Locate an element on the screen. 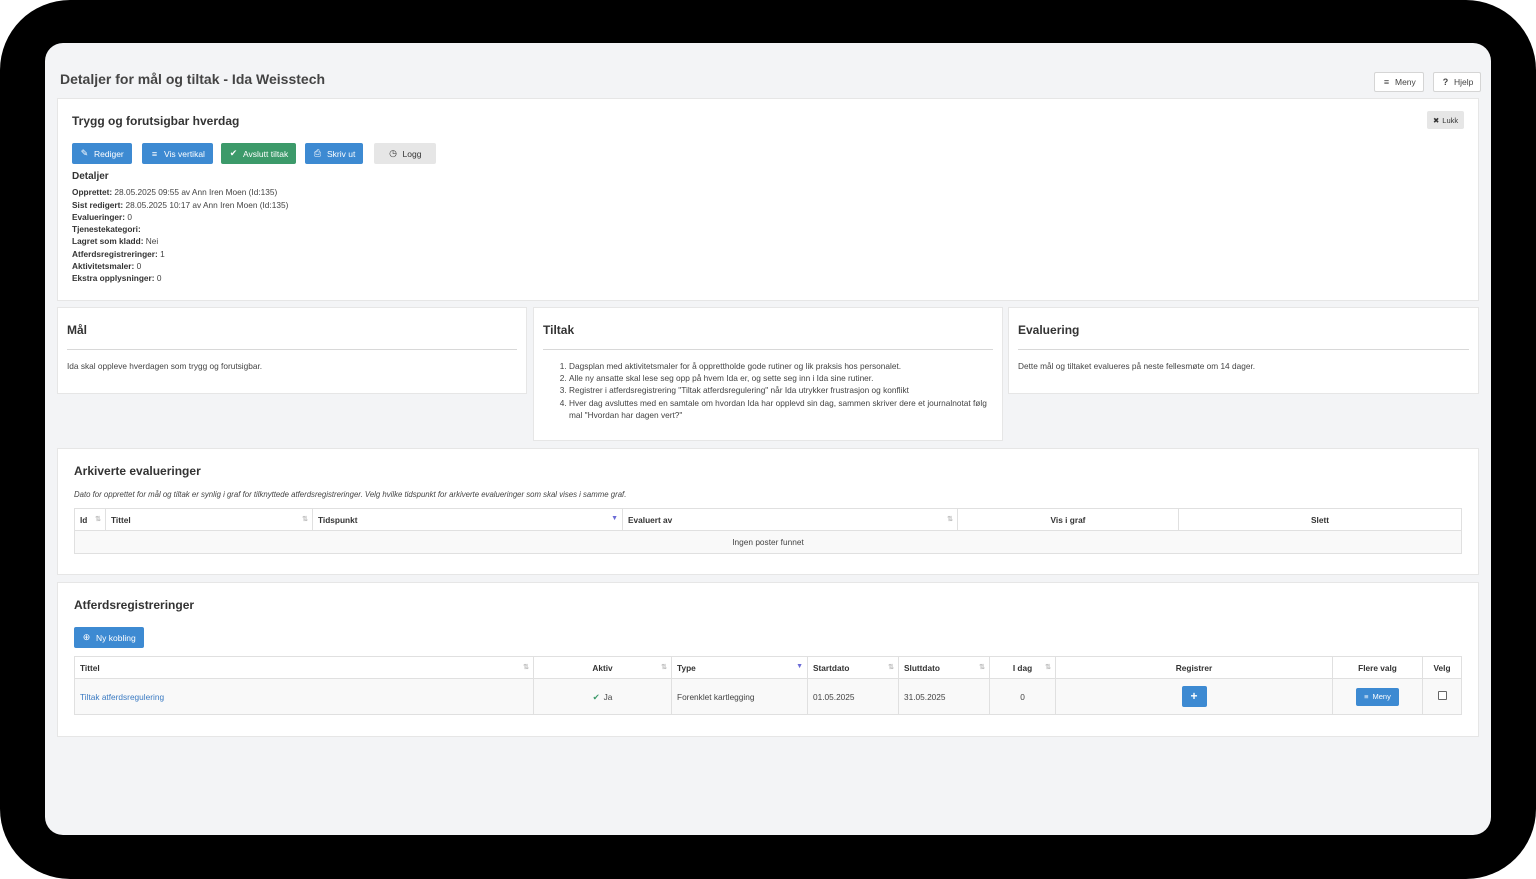 Image resolution: width=1536 pixels, height=879 pixels. details-heading: Detaljer is located at coordinates (90, 176).